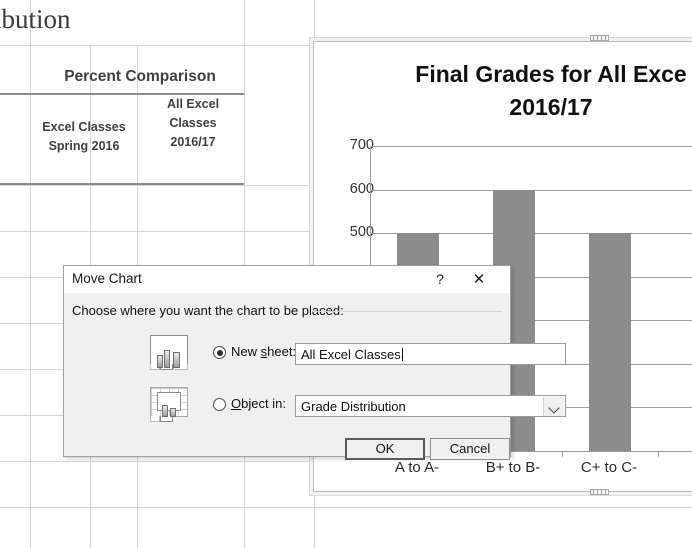 Image resolution: width=692 pixels, height=548 pixels. What do you see at coordinates (385, 449) in the screenshot?
I see `ok-button: OK` at bounding box center [385, 449].